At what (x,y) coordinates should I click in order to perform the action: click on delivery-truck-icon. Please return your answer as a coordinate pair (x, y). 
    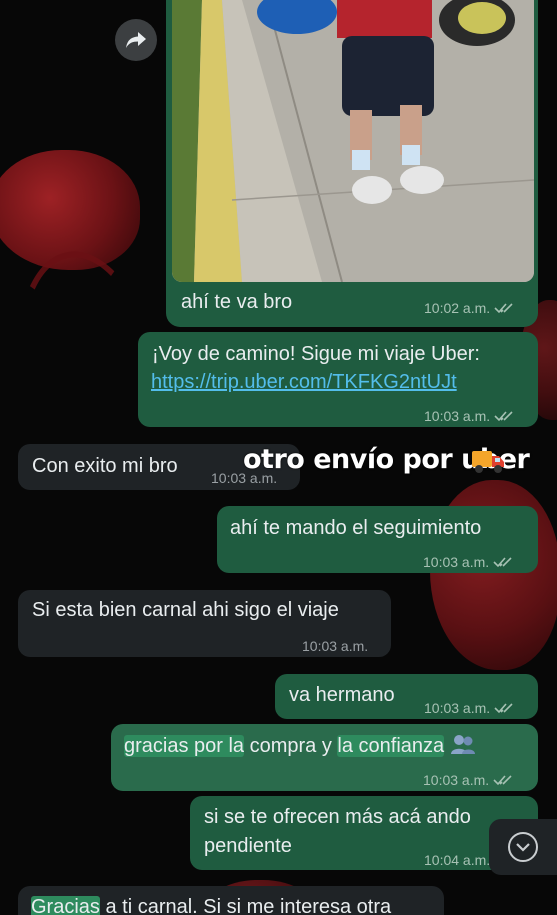
    Looking at the image, I should click on (488, 462).